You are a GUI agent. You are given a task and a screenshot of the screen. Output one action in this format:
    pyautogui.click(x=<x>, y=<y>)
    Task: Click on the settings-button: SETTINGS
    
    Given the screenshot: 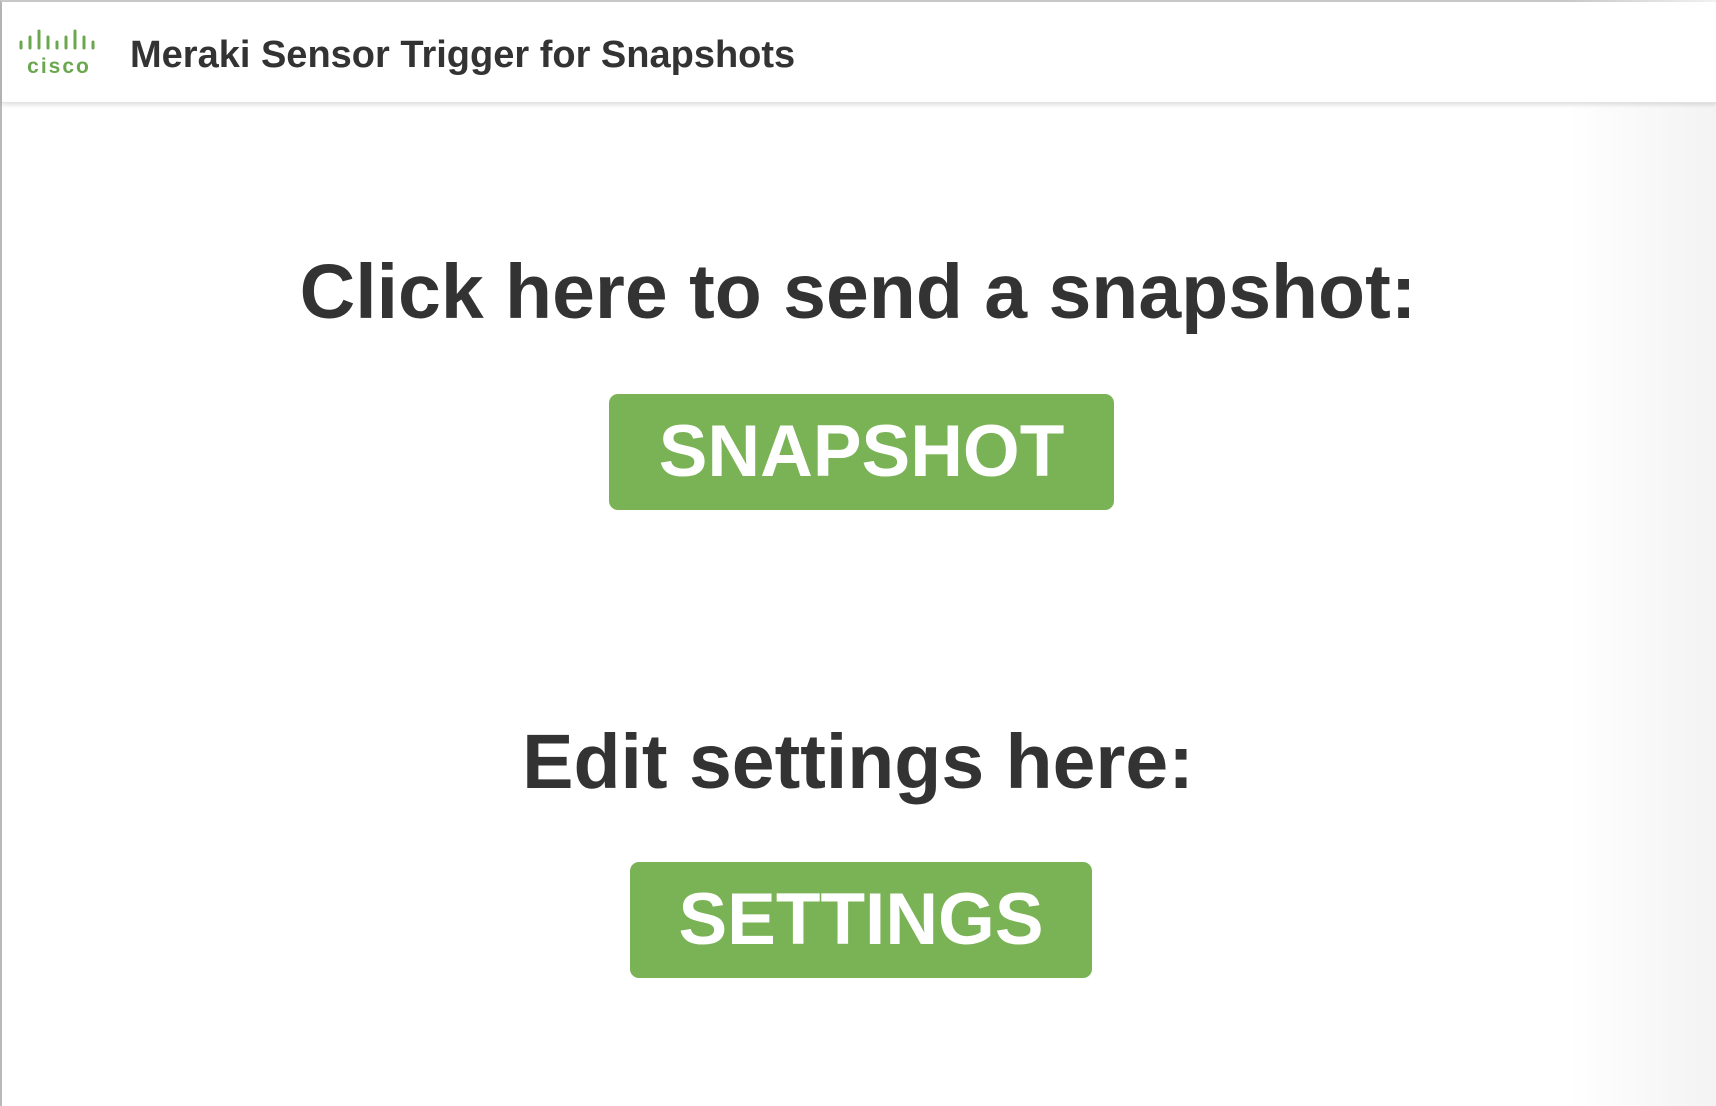 What is the action you would take?
    pyautogui.click(x=861, y=920)
    